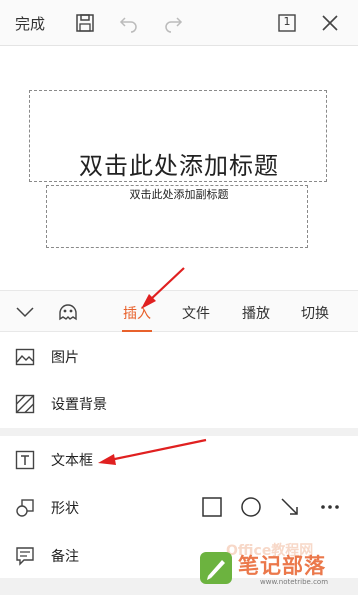 The width and height of the screenshot is (358, 595). I want to click on top-toolbar: 完成 1, so click(179, 23).